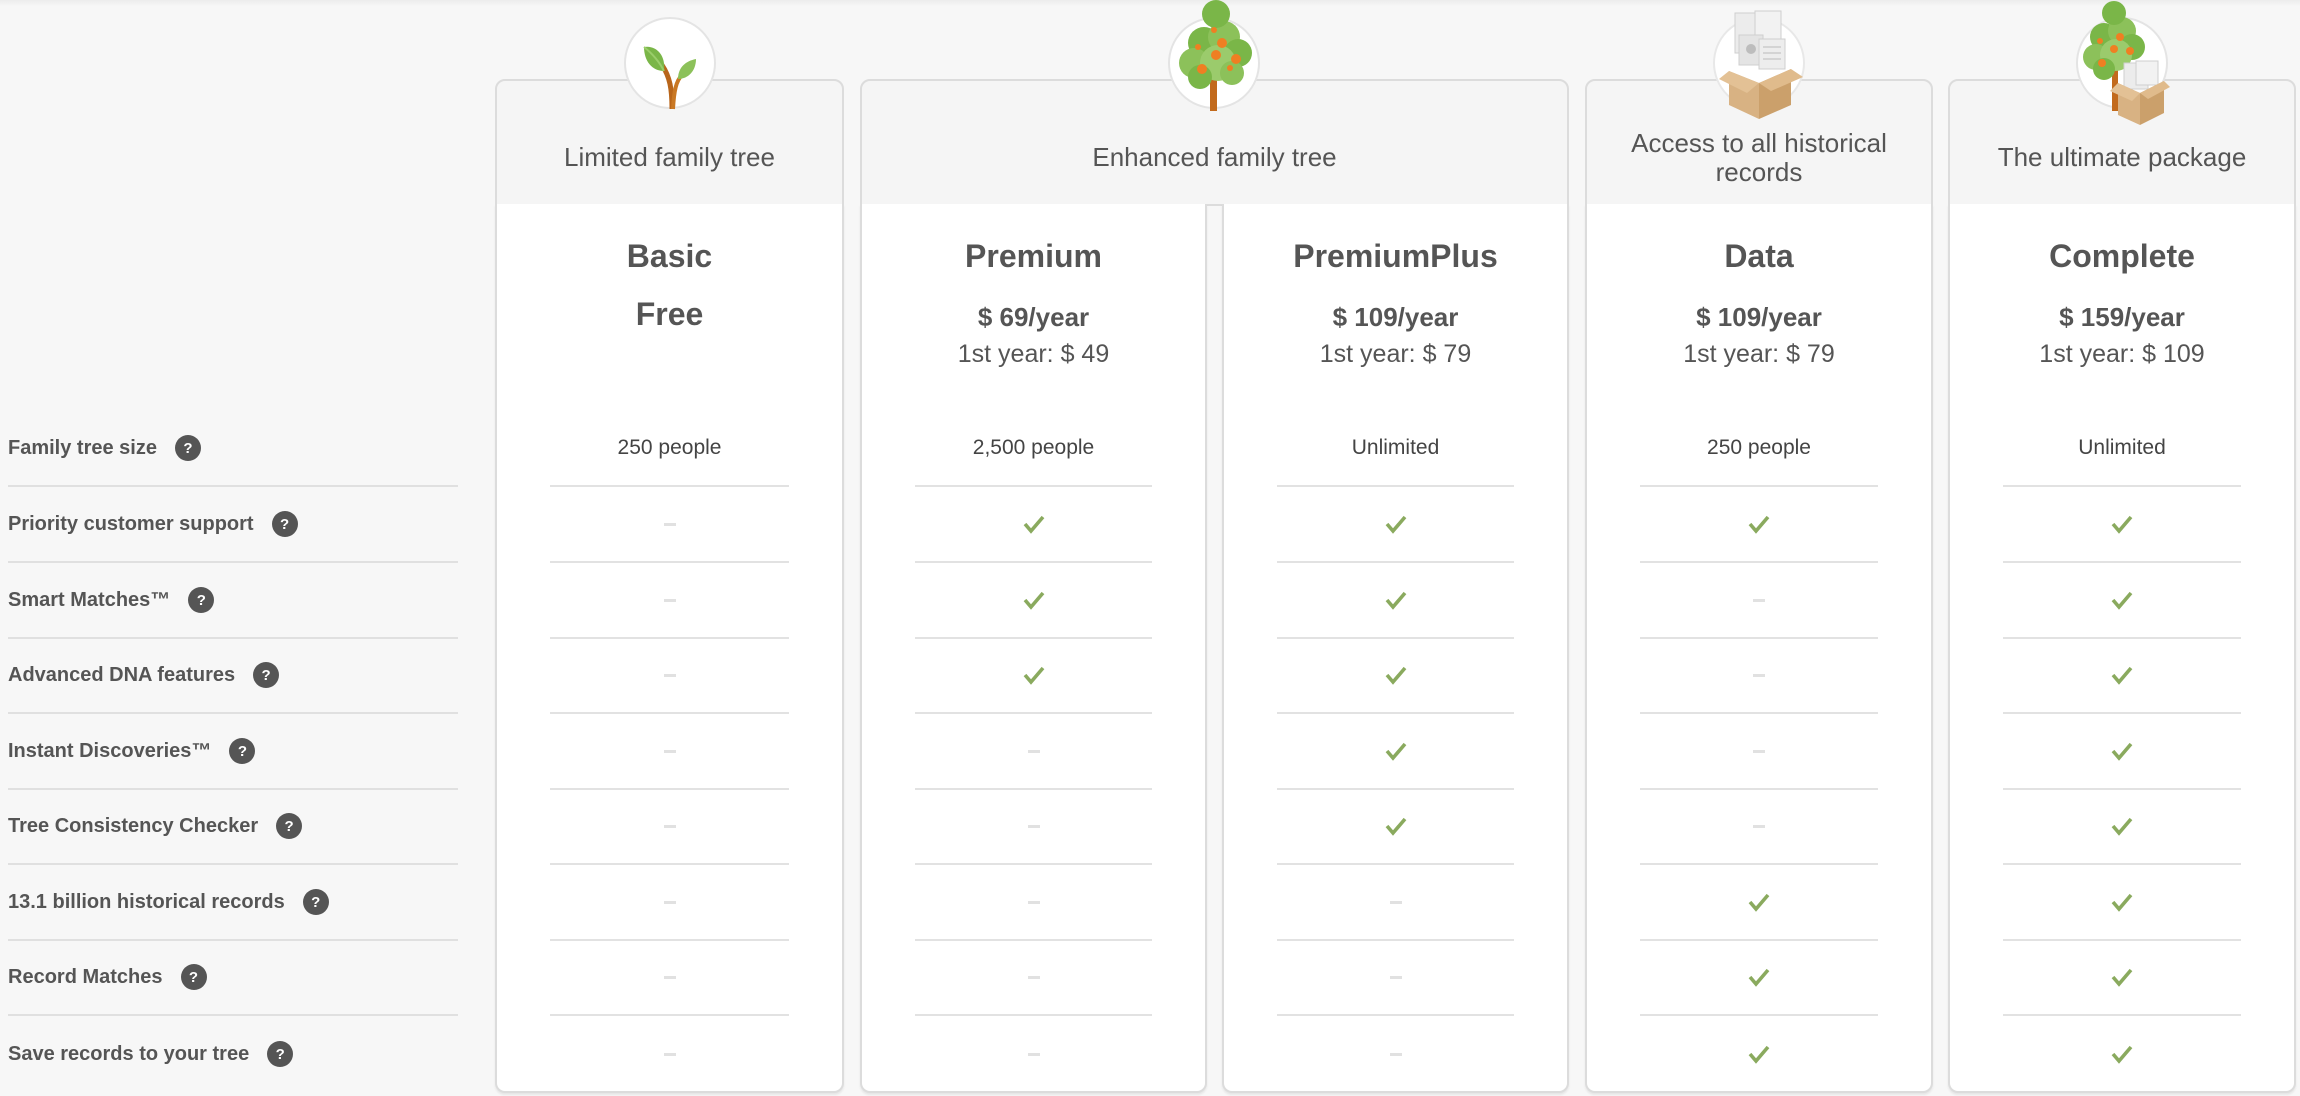  What do you see at coordinates (1759, 648) in the screenshot?
I see `plan-card-data` at bounding box center [1759, 648].